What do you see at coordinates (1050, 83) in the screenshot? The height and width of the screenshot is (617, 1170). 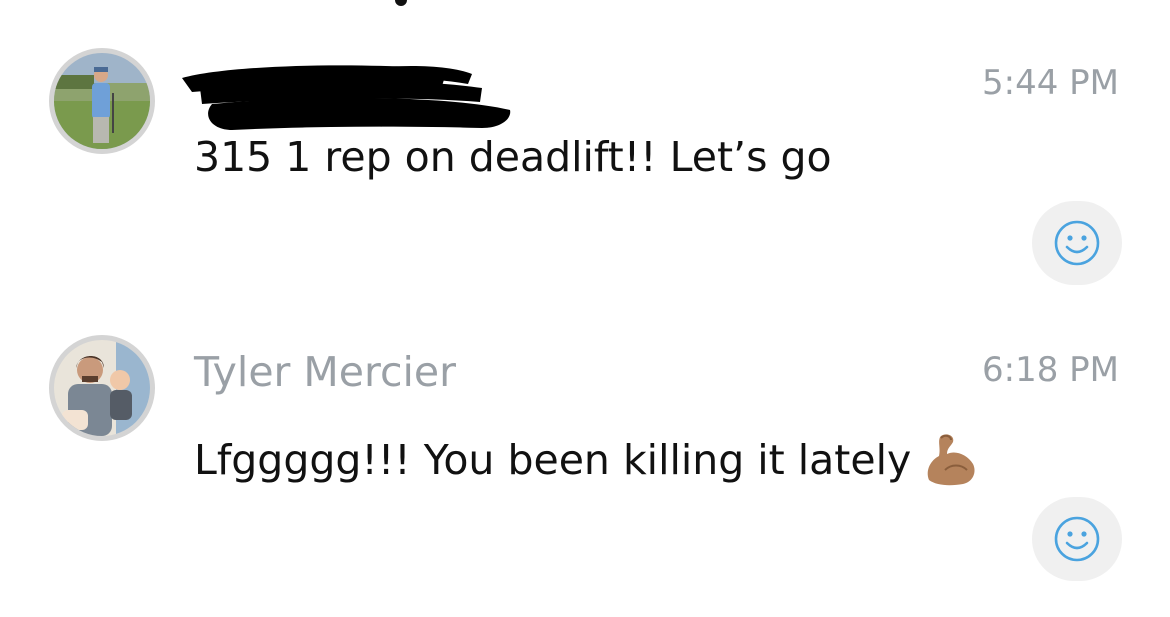 I see `message-timestamp: 5:44 PM` at bounding box center [1050, 83].